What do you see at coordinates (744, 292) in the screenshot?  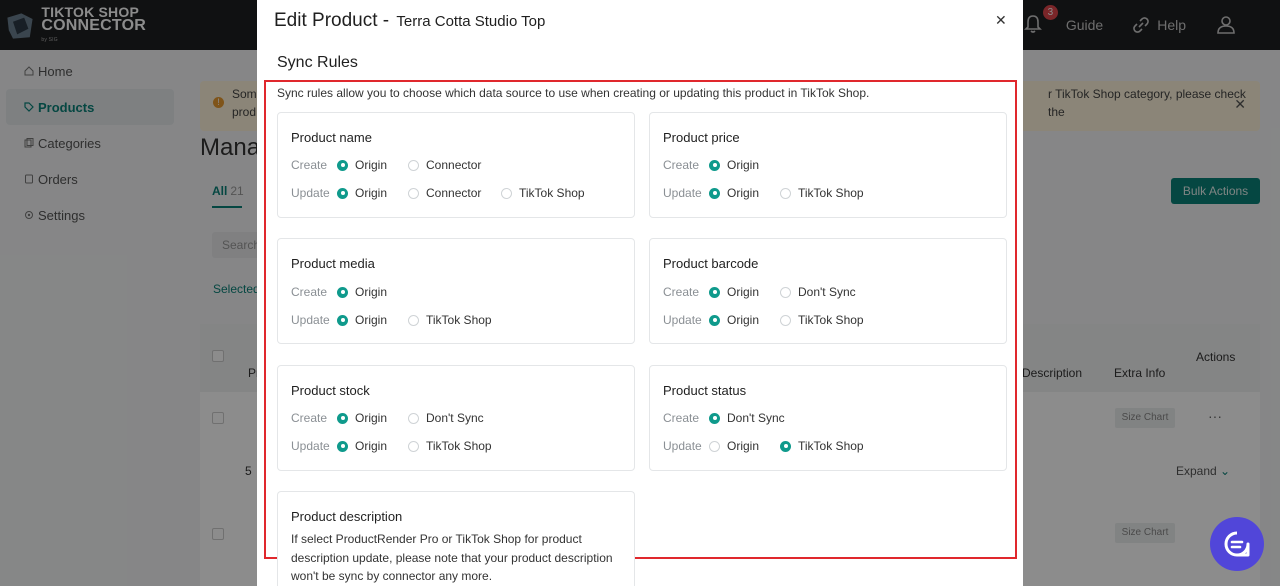 I see `radio-barcode-create-origin: Origin` at bounding box center [744, 292].